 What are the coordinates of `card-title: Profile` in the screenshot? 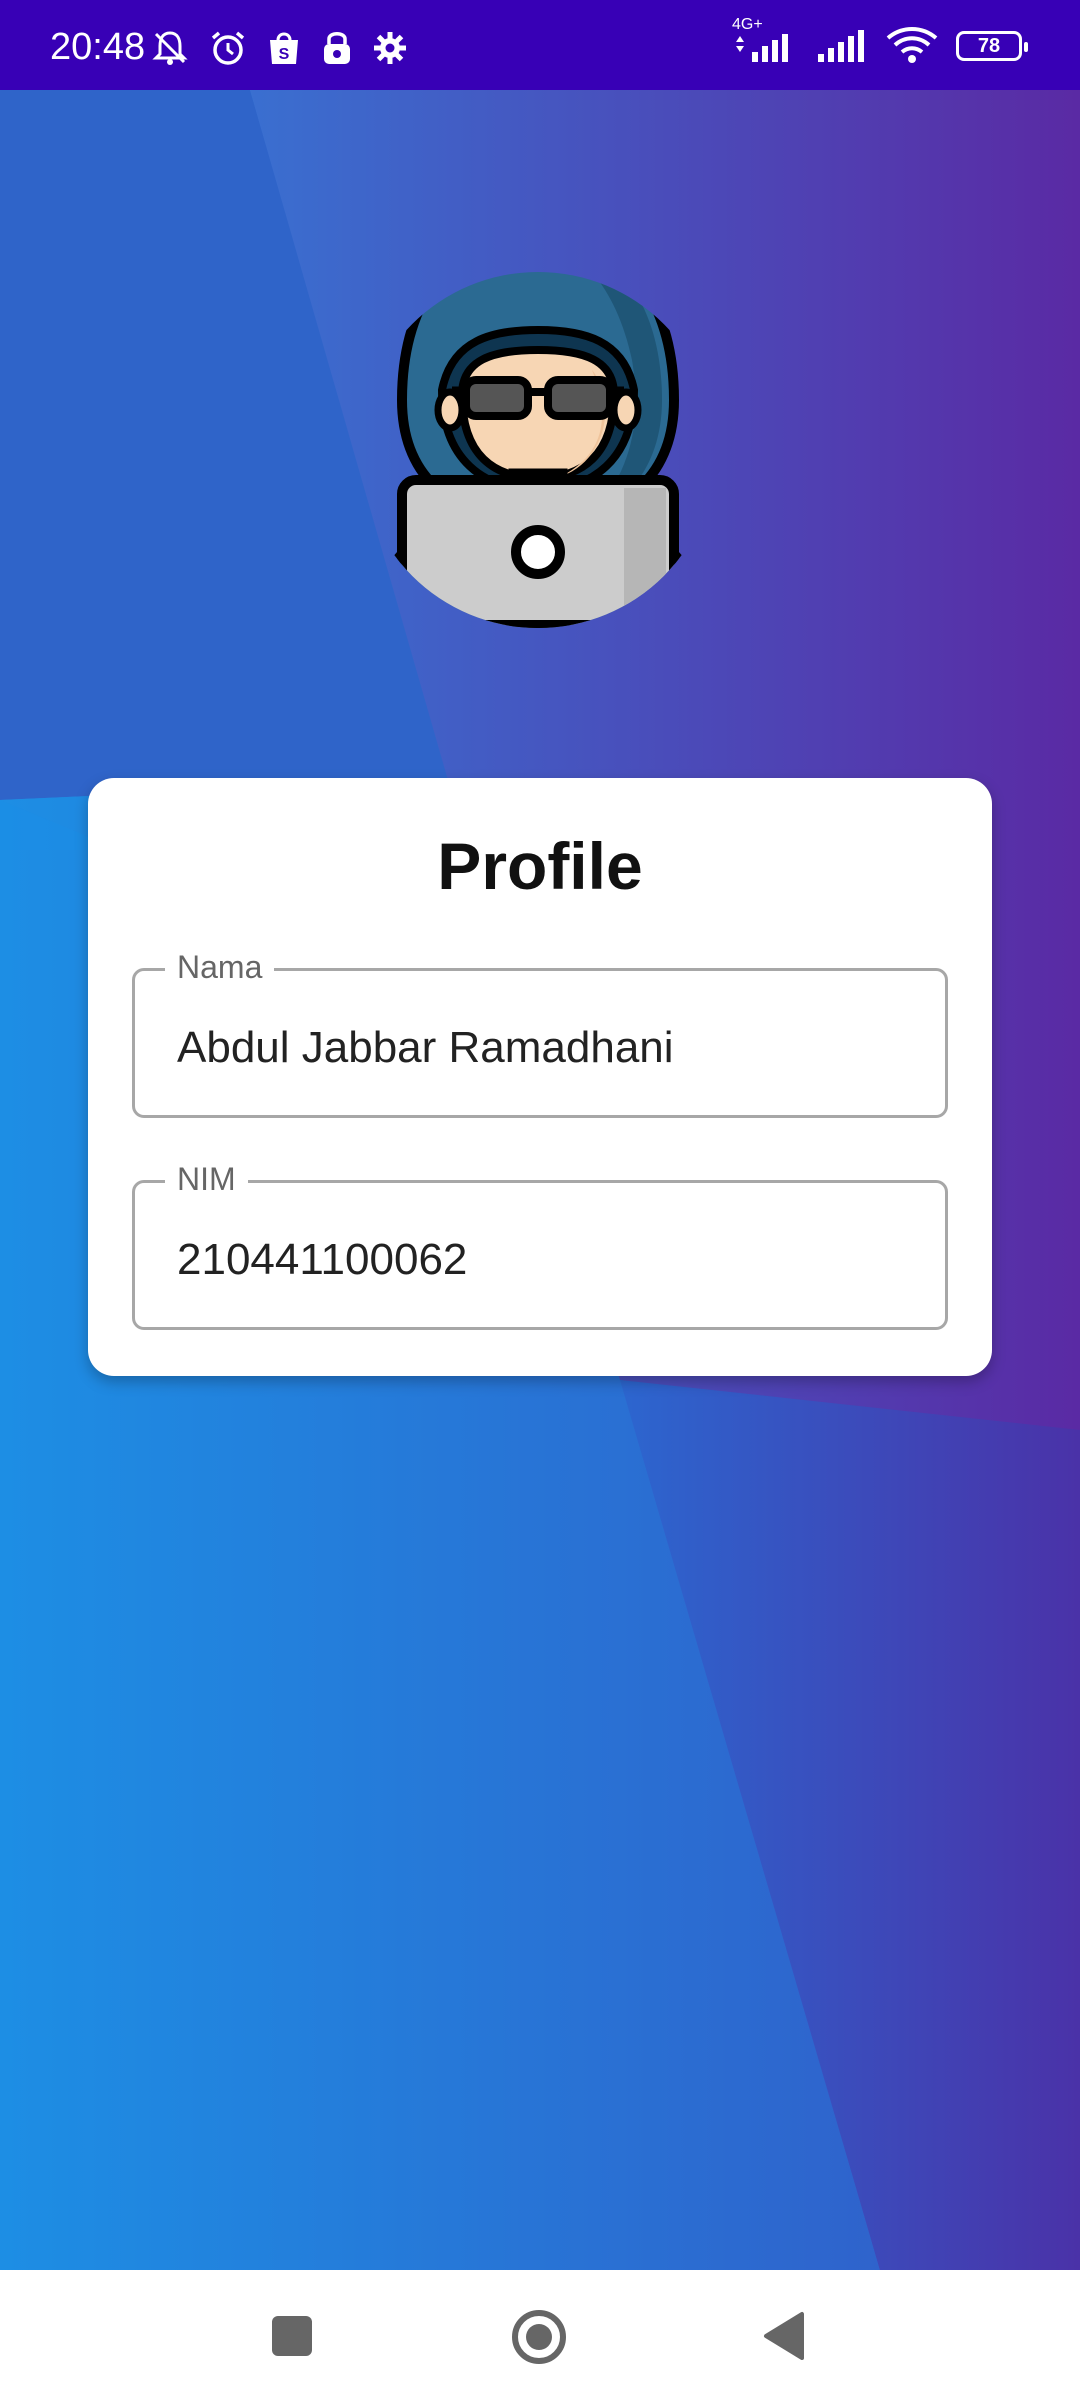 It's located at (540, 866).